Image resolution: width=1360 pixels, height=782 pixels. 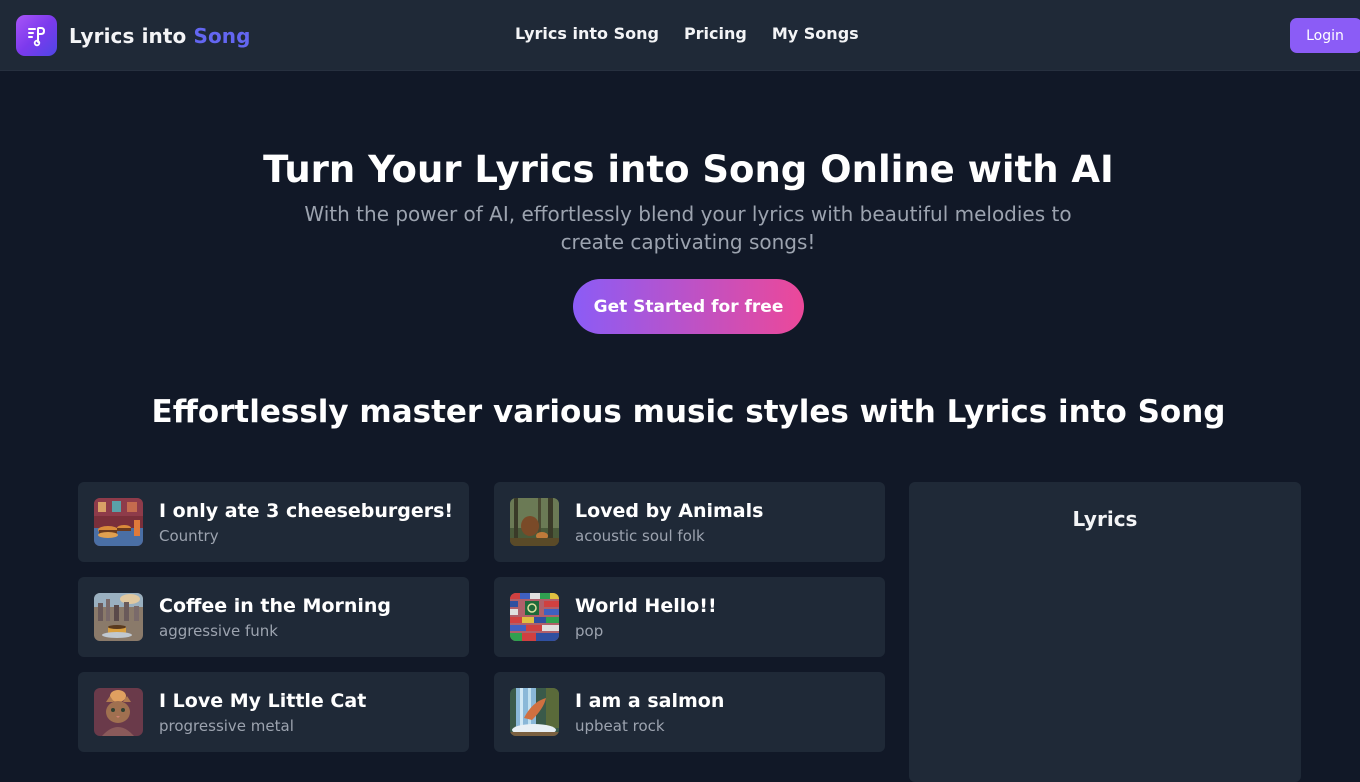 I want to click on song-thumbnail-salmon-waterfall, so click(x=534, y=712).